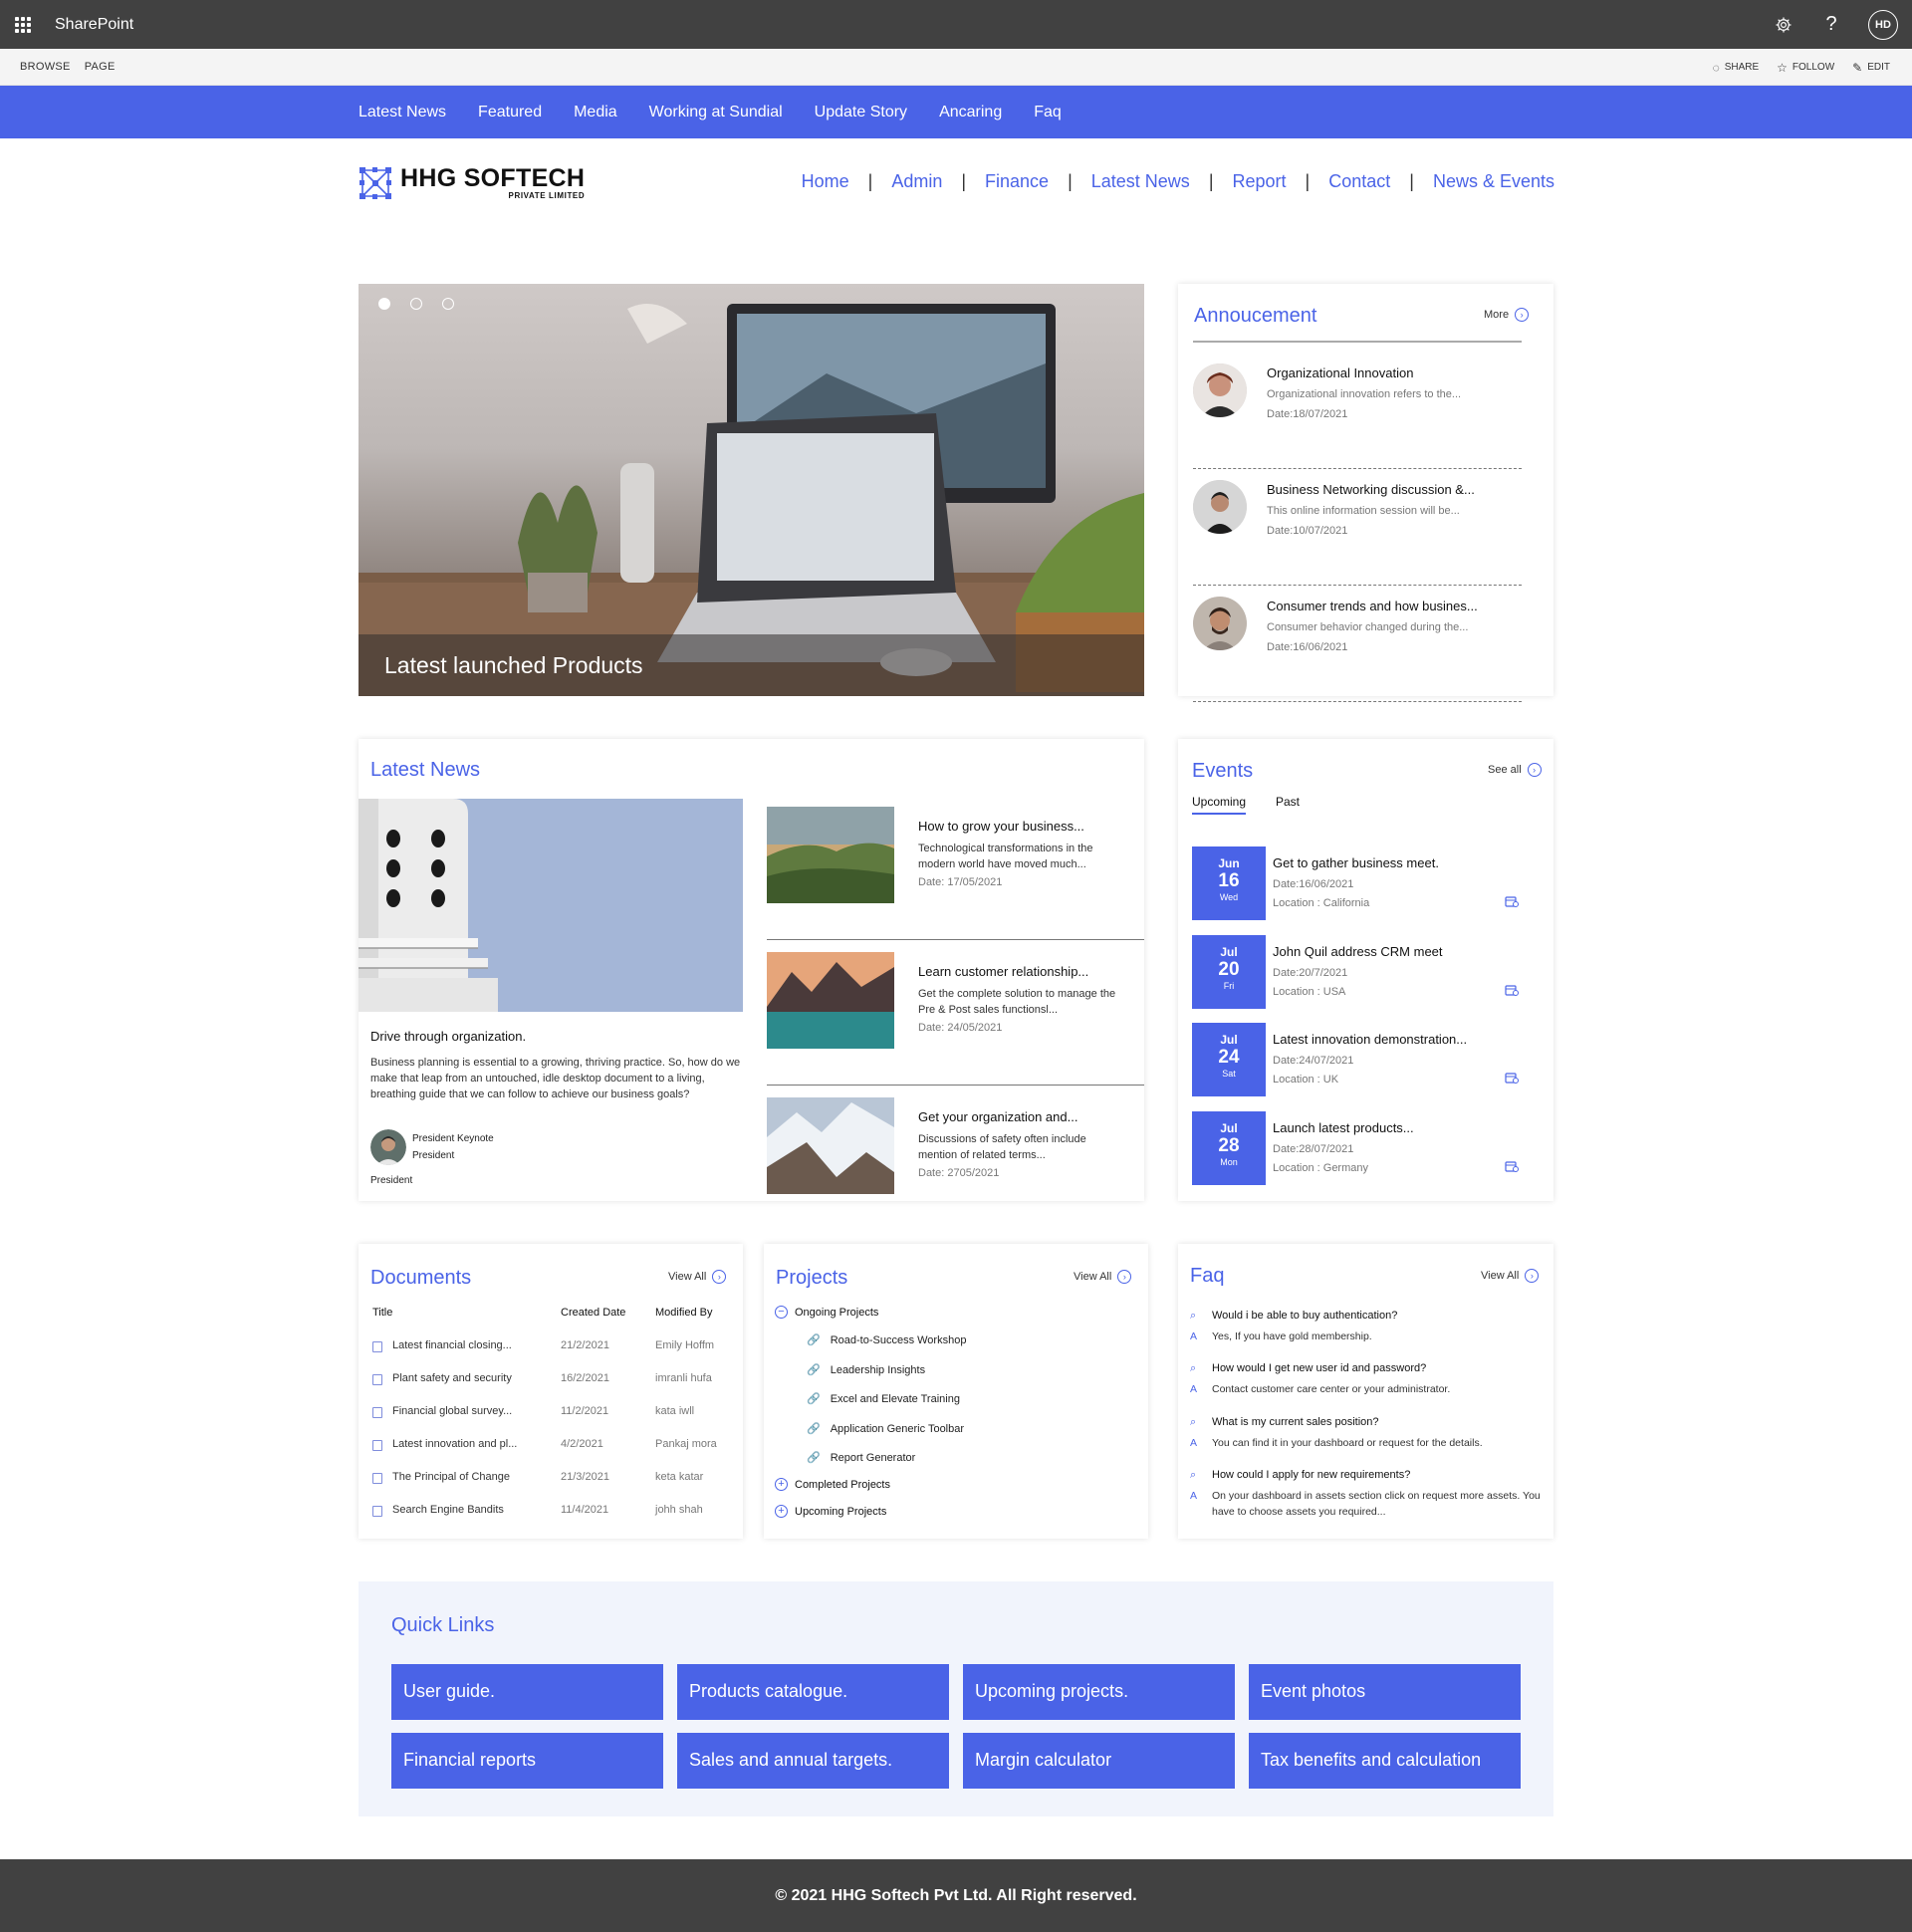 Image resolution: width=1912 pixels, height=1932 pixels. I want to click on documents-view-all-link: View All ›, so click(697, 1277).